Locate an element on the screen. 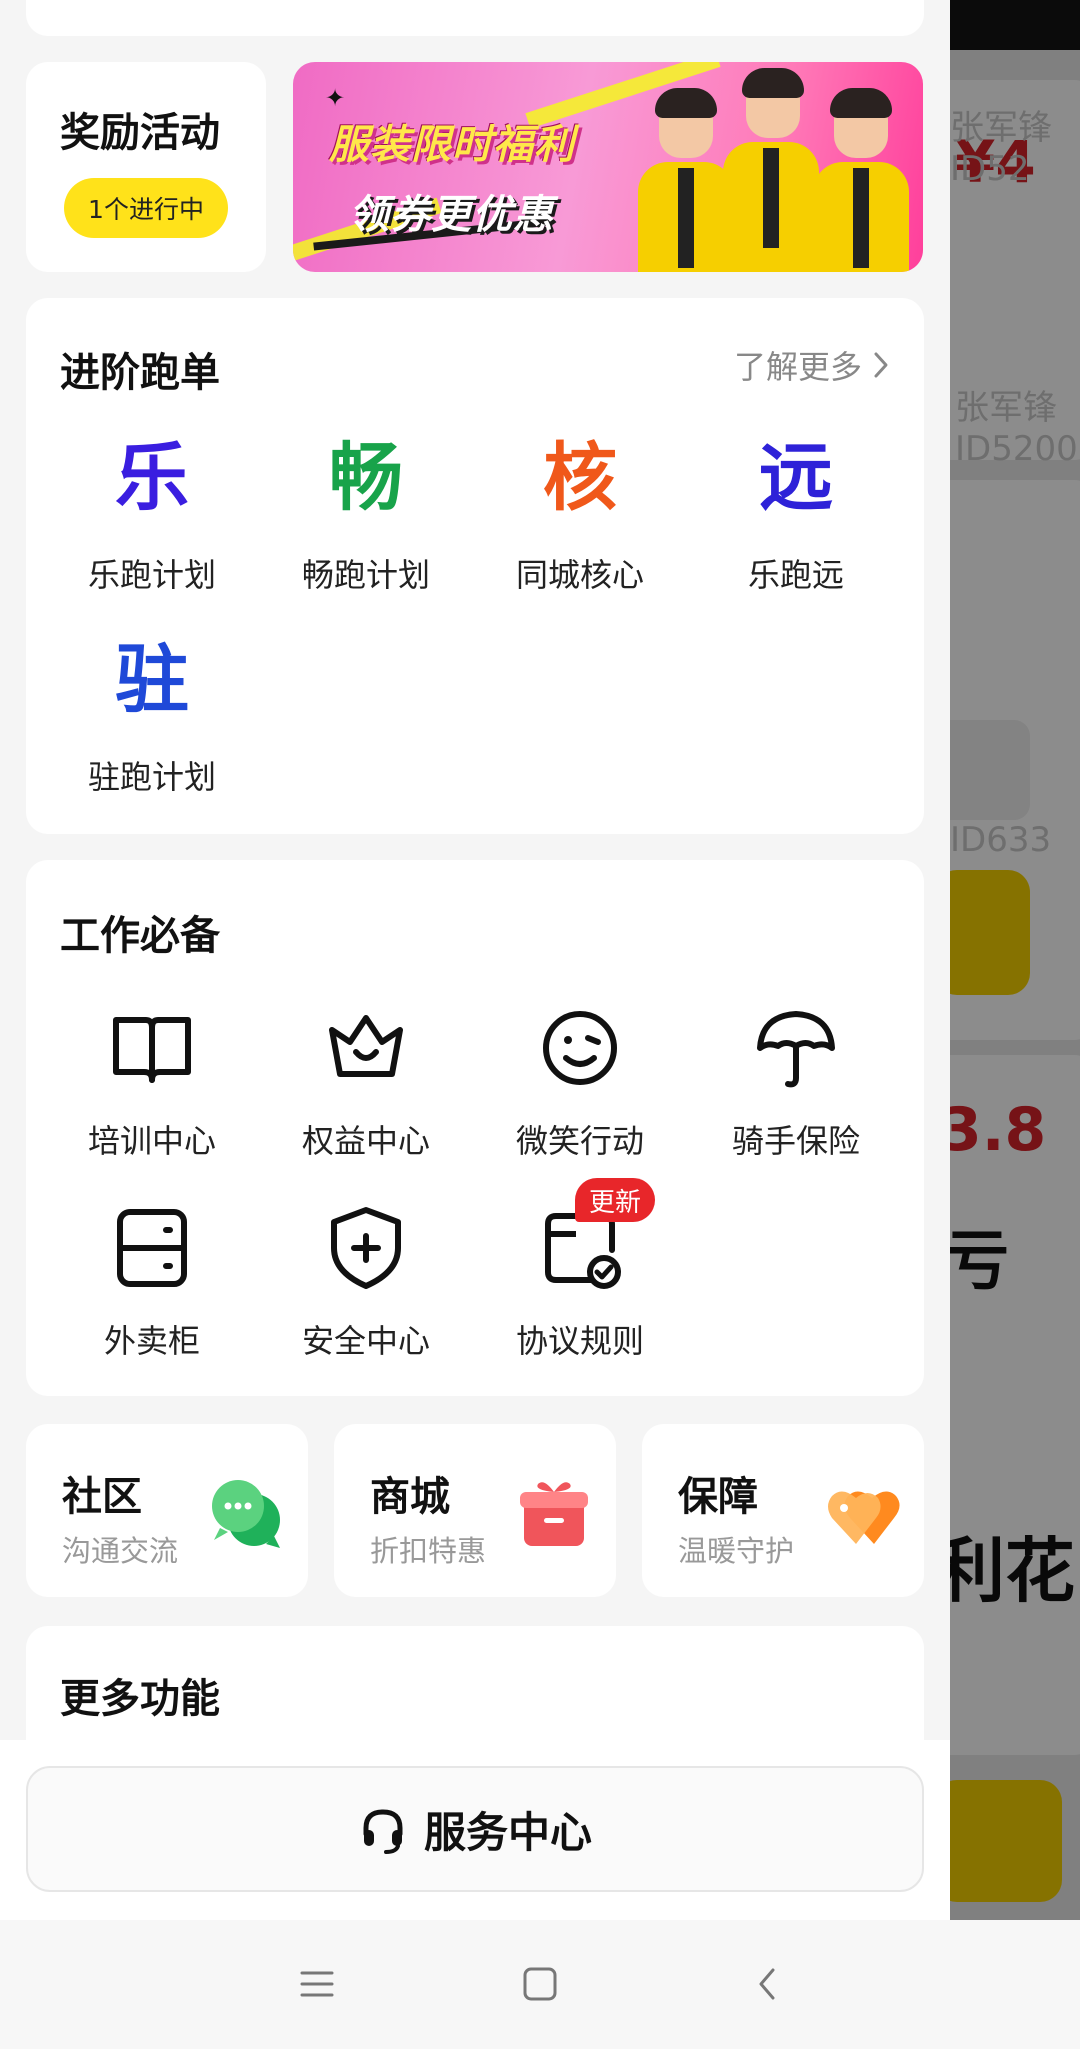  tool-label: 协议规则 is located at coordinates (579, 1341).